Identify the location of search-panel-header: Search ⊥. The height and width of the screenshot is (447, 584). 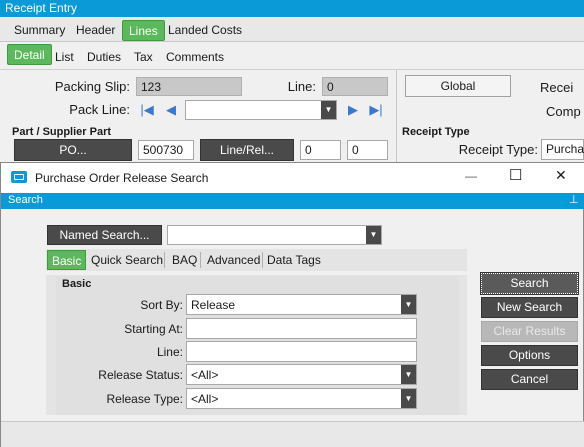
(292, 201).